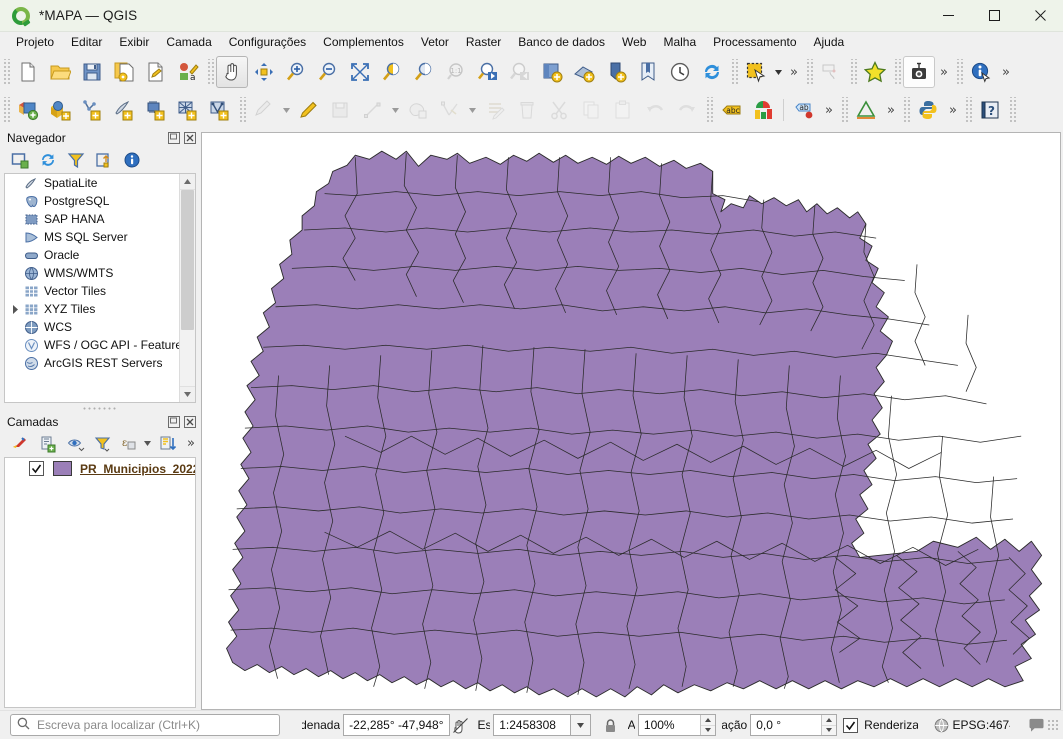  What do you see at coordinates (100, 345) in the screenshot?
I see `browser-item-wfs-ogc-api: WFS / OGC API - Features` at bounding box center [100, 345].